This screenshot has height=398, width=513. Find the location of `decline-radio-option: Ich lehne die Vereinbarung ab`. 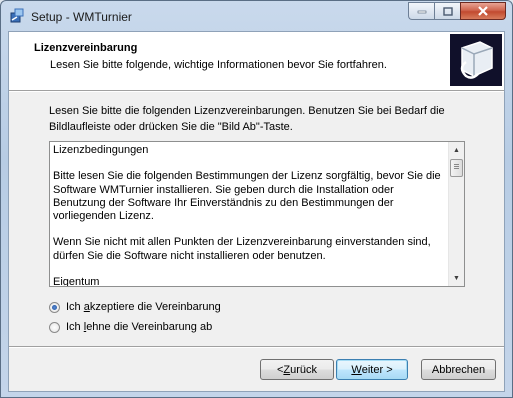

decline-radio-option: Ich lehne die Vereinbarung ab is located at coordinates (130, 327).